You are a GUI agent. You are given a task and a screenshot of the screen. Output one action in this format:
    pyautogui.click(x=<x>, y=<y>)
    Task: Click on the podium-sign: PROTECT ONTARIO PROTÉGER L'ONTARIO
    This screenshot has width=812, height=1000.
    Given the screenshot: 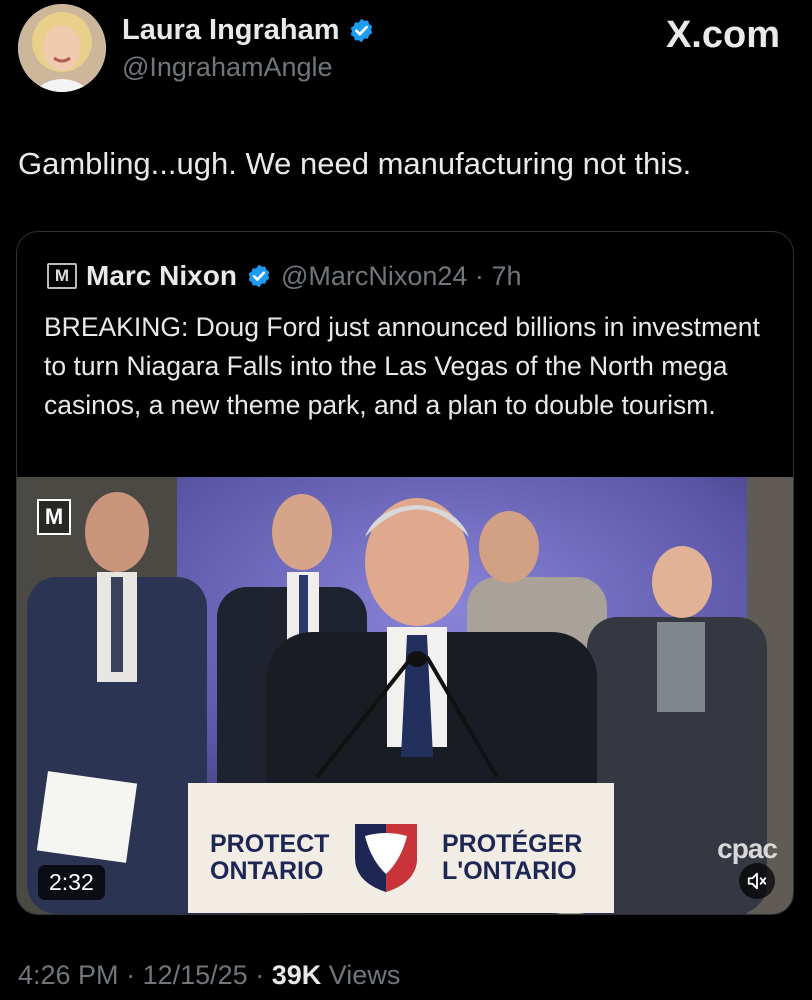 What is the action you would take?
    pyautogui.click(x=401, y=848)
    